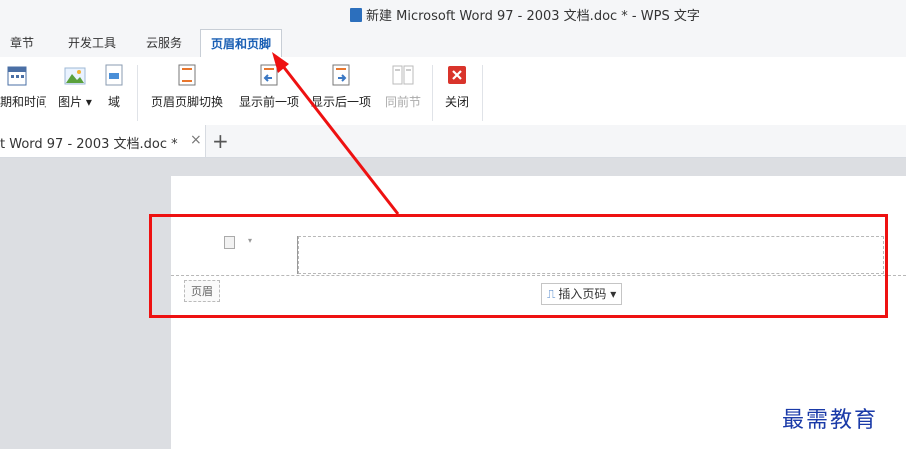 This screenshot has width=906, height=449. I want to click on tab-cloud-service: 云服务, so click(164, 42).